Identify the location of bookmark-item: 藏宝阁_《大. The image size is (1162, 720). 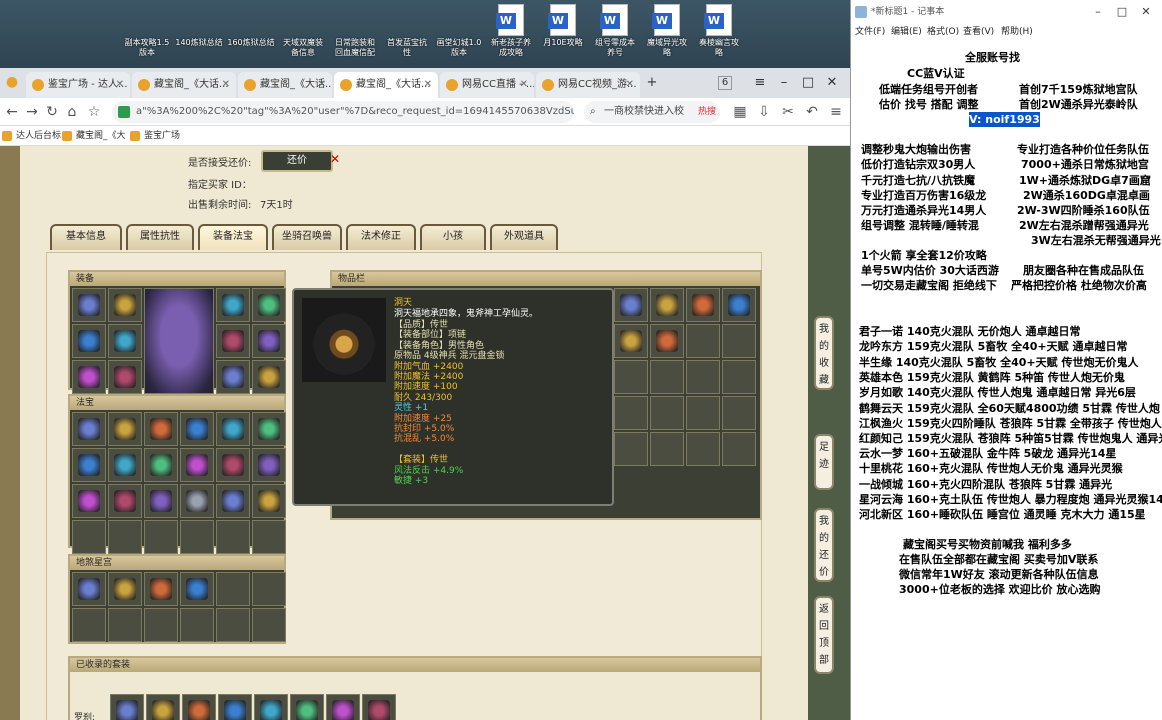
(94, 136).